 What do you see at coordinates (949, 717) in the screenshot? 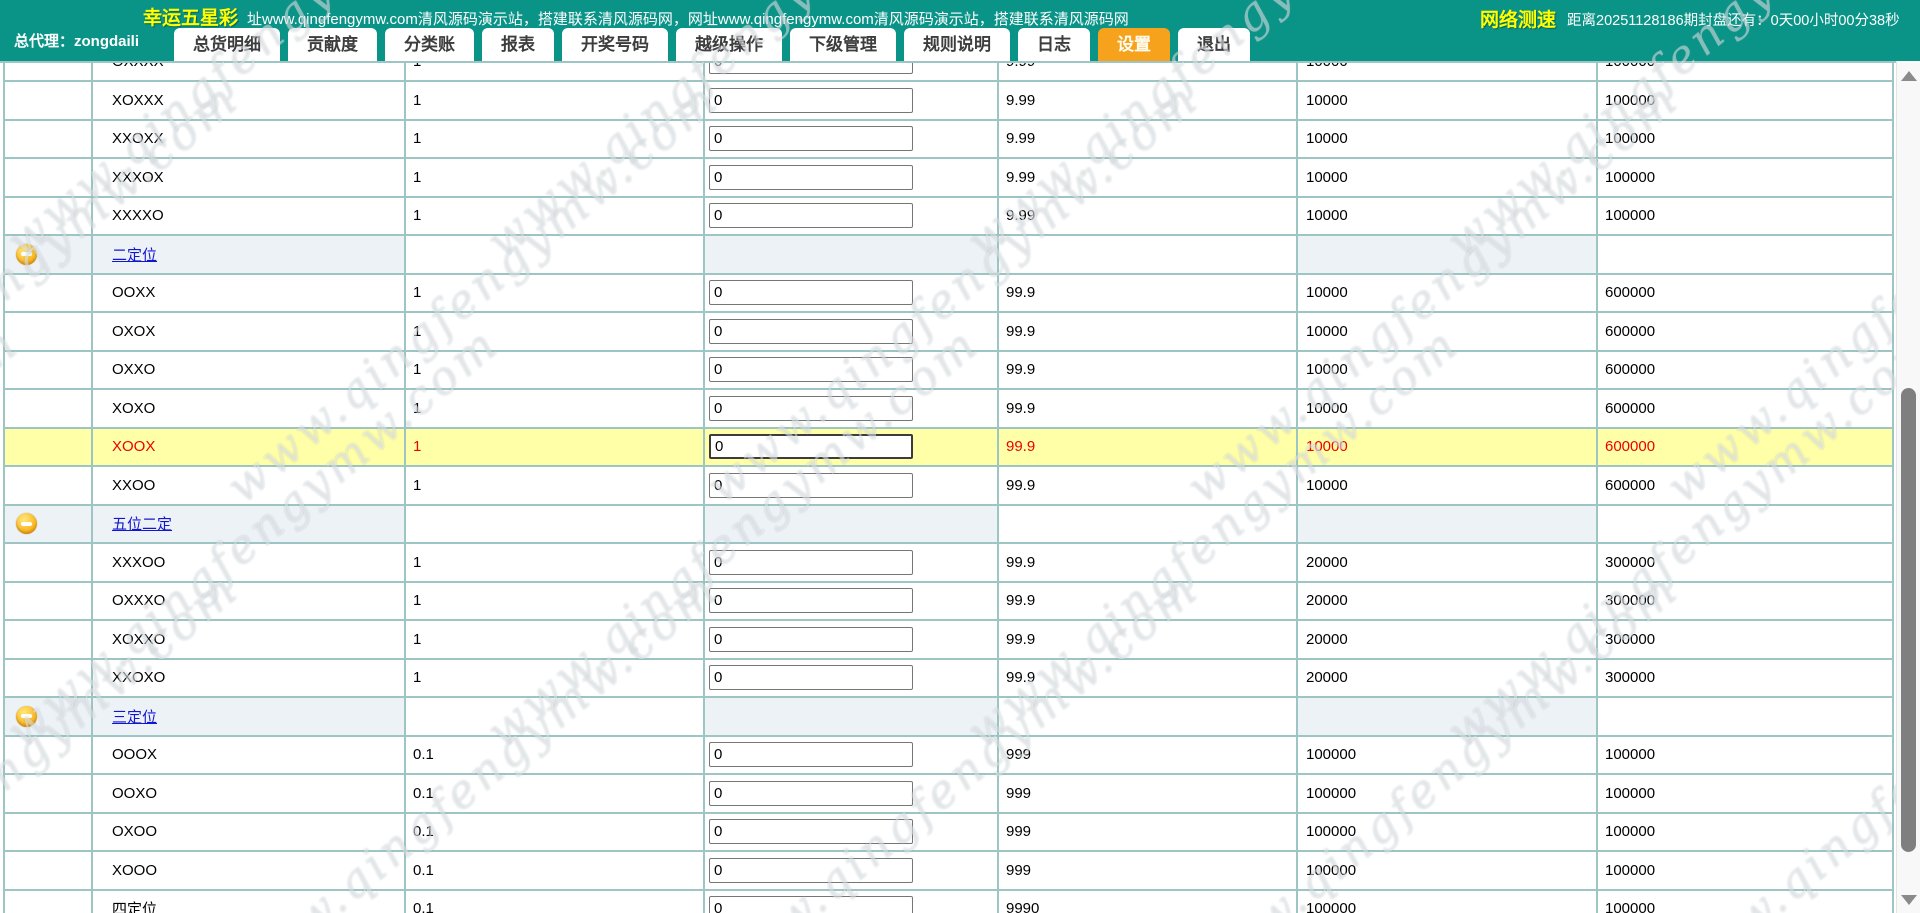
I see `group-row: 三定位` at bounding box center [949, 717].